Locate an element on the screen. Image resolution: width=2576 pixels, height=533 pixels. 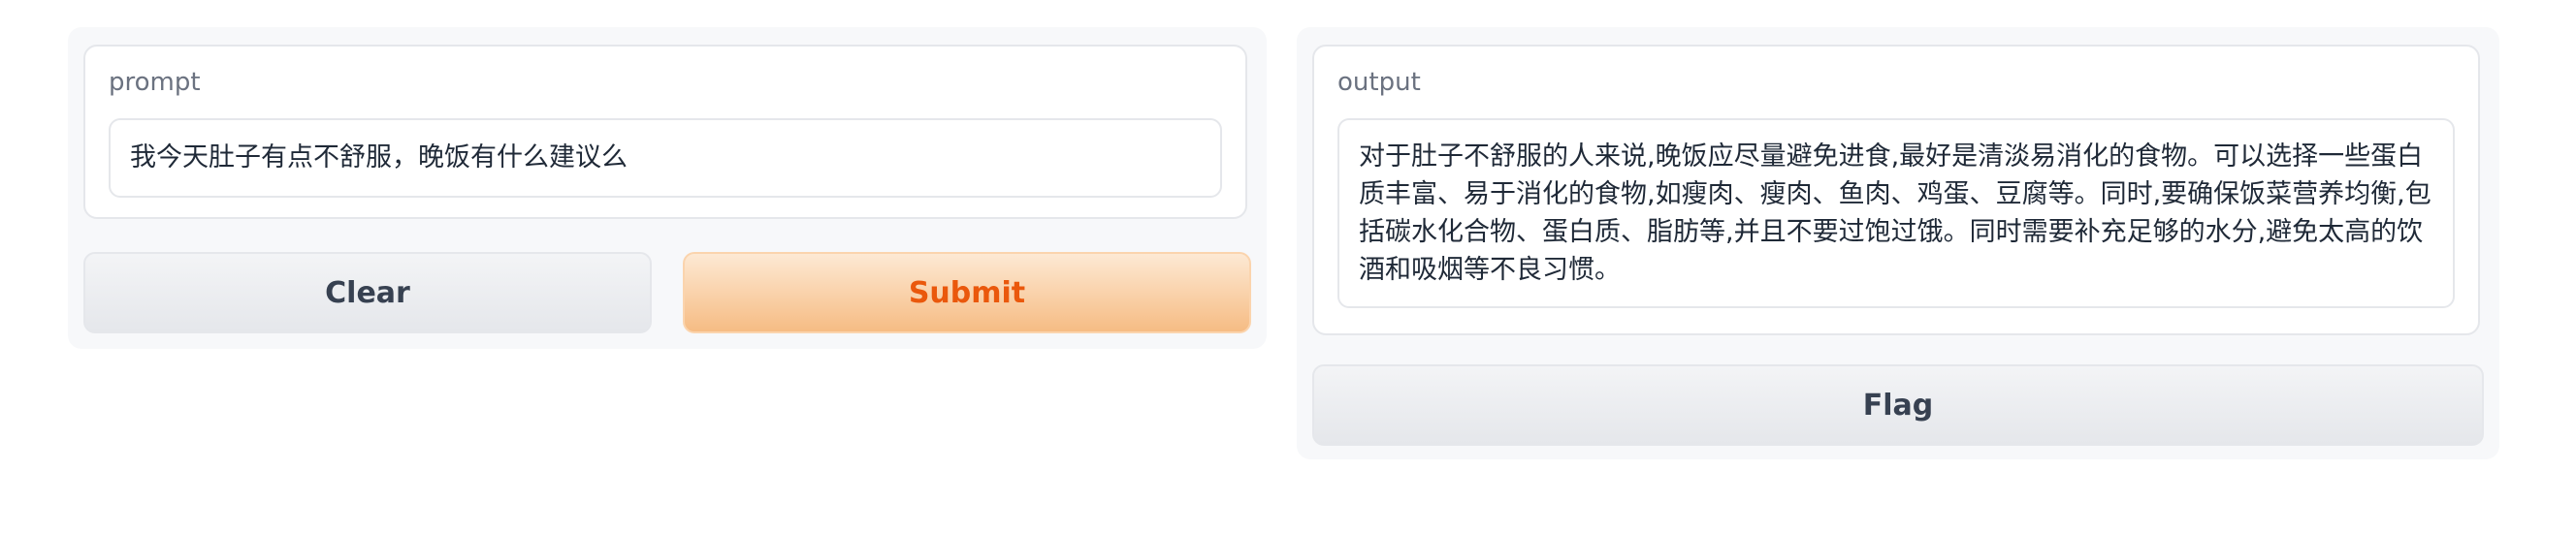
flag-button: Flag is located at coordinates (1898, 405).